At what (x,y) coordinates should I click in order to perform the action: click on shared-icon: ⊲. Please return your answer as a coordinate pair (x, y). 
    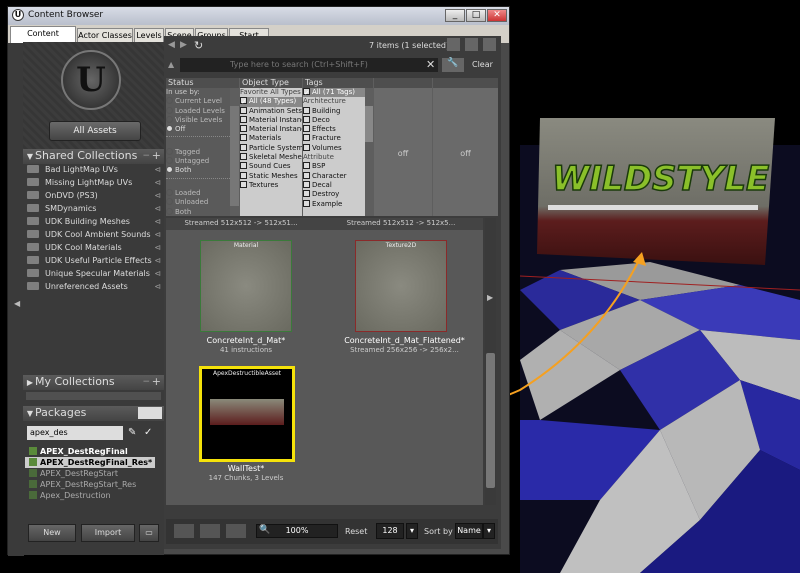
    Looking at the image, I should click on (157, 273).